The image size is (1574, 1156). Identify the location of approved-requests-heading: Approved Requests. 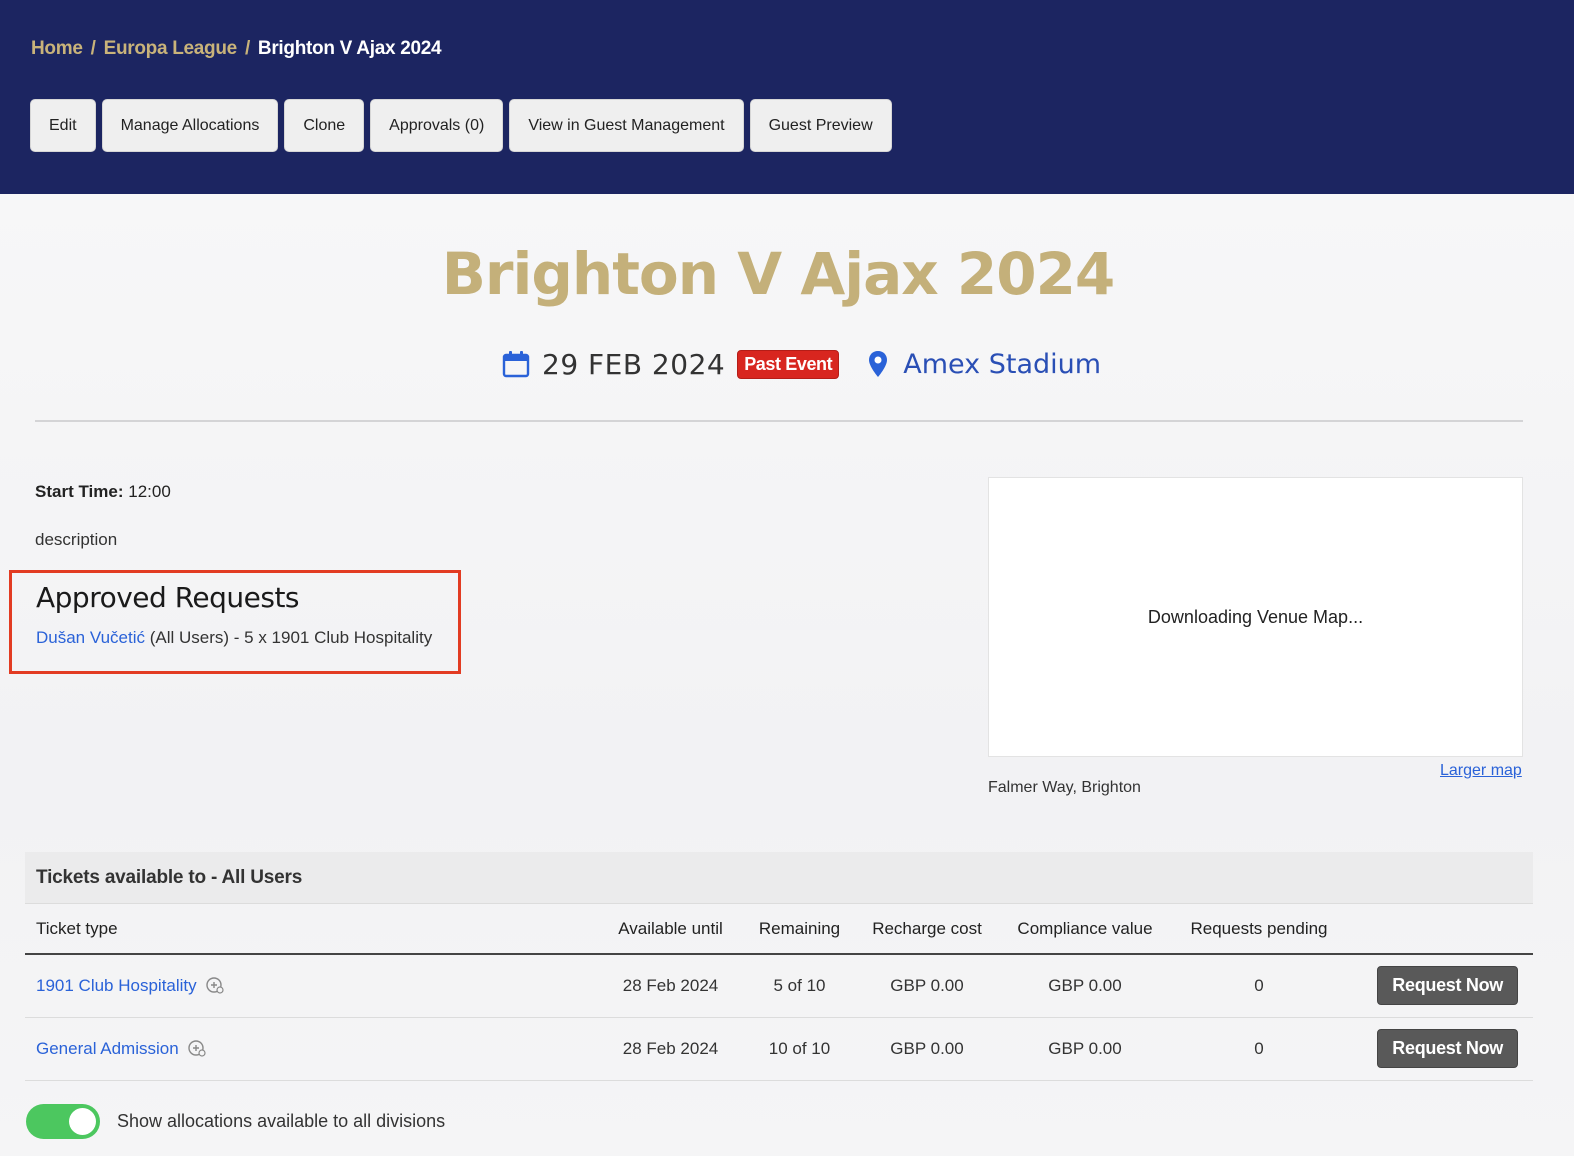
(168, 597).